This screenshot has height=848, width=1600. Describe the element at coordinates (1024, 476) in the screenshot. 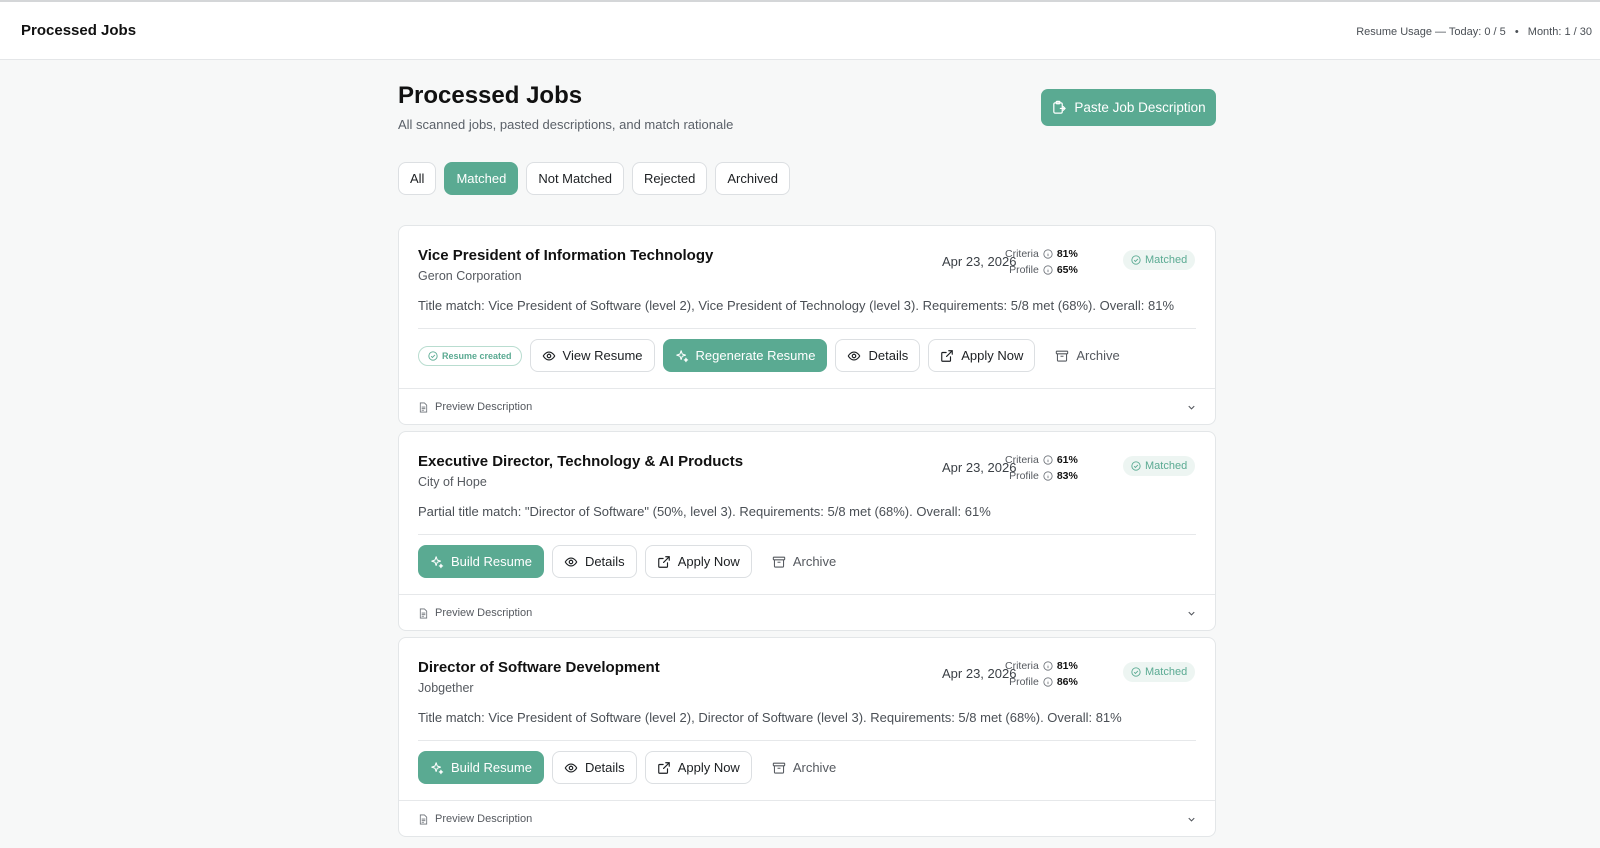

I see `profile-label: Profile` at that location.